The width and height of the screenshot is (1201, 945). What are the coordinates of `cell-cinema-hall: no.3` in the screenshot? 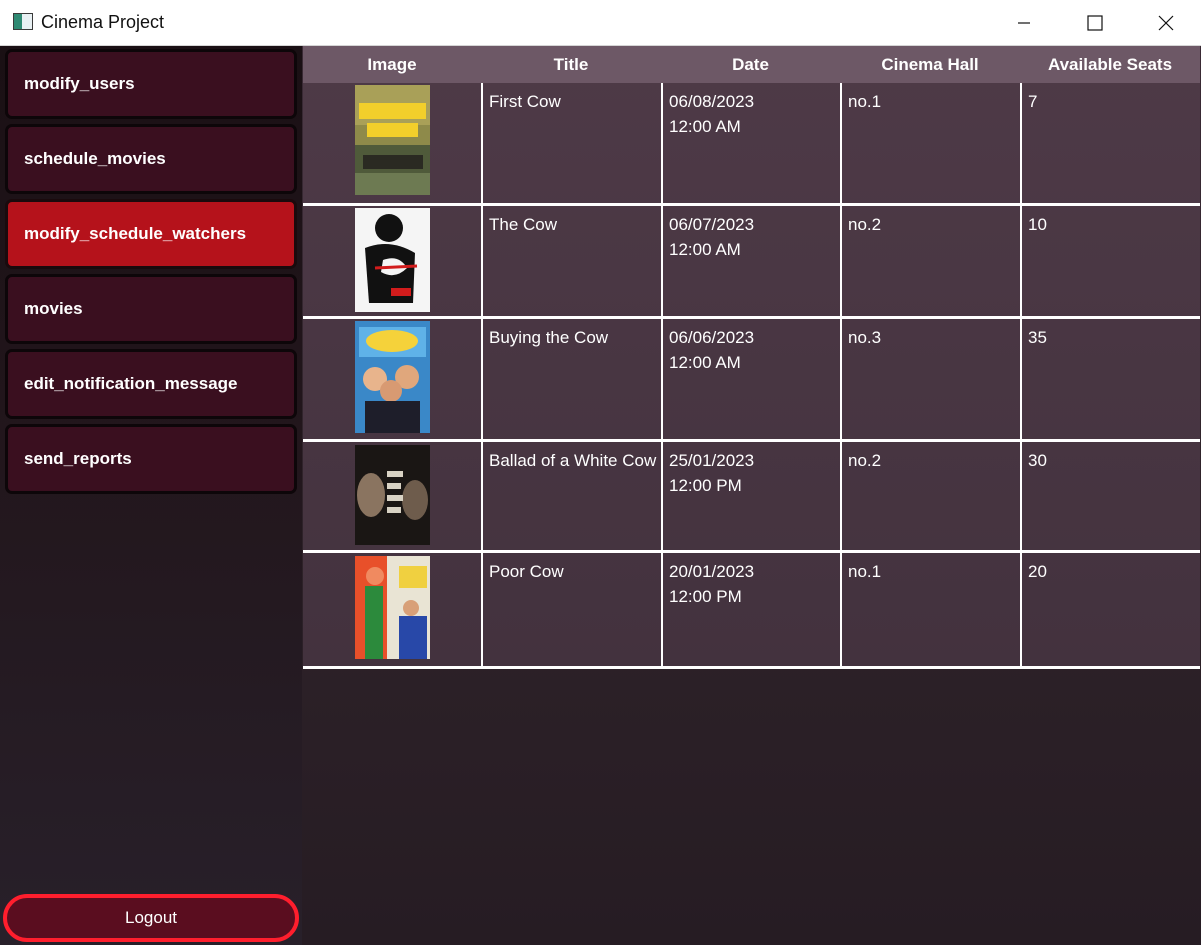 It's located at (930, 379).